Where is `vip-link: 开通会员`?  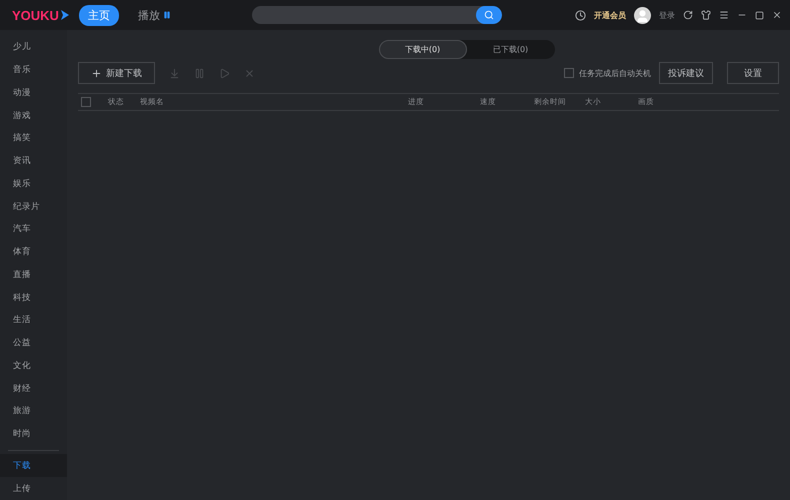 vip-link: 开通会员 is located at coordinates (610, 15).